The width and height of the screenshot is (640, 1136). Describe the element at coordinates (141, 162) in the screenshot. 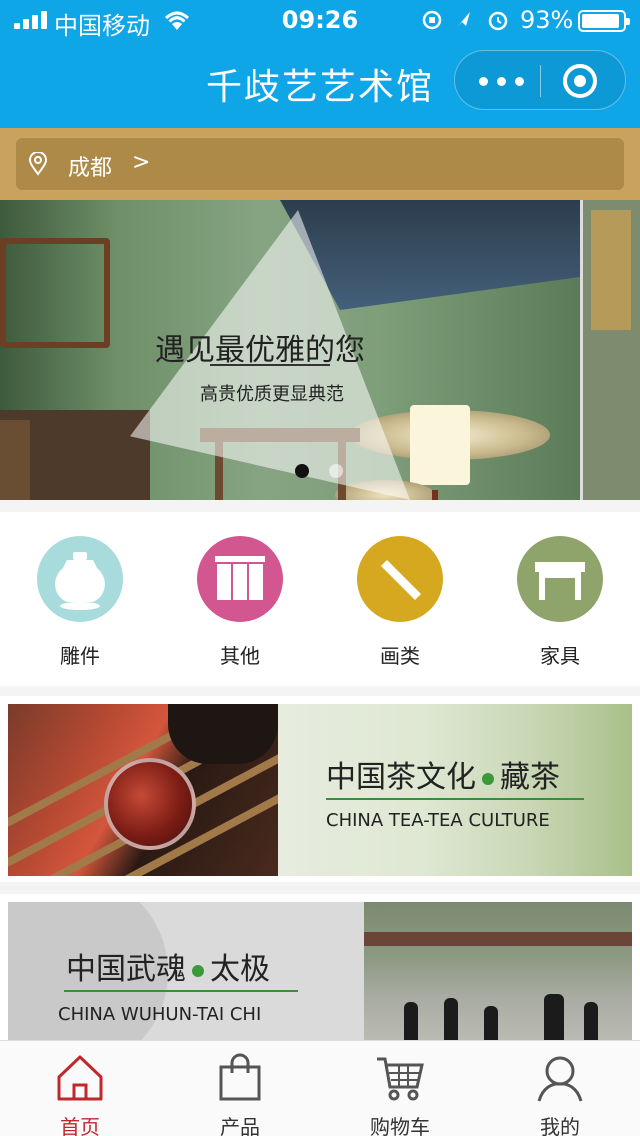

I see `chevron-right-icon: >` at that location.